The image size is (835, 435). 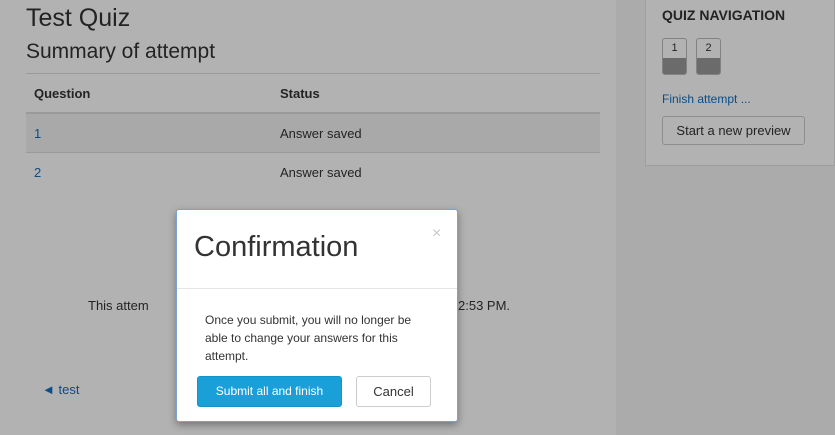 I want to click on submit-all-and-finish-button: Submit all and finish, so click(x=269, y=391).